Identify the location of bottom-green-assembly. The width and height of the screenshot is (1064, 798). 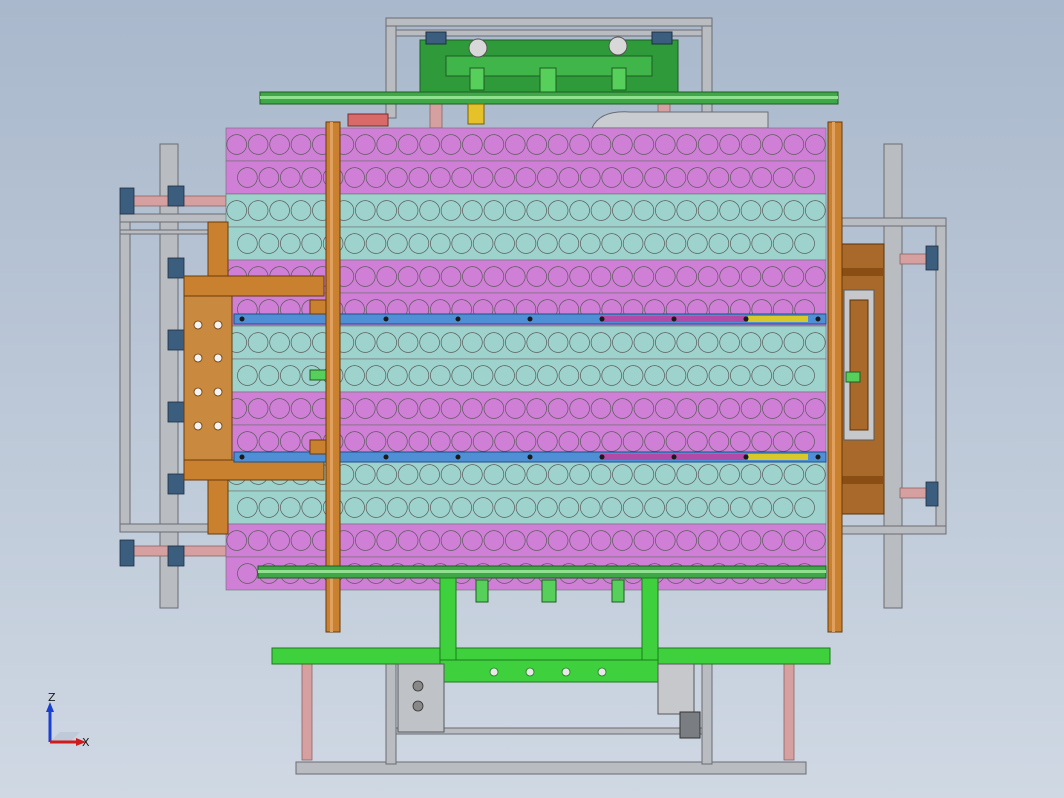
(544, 652).